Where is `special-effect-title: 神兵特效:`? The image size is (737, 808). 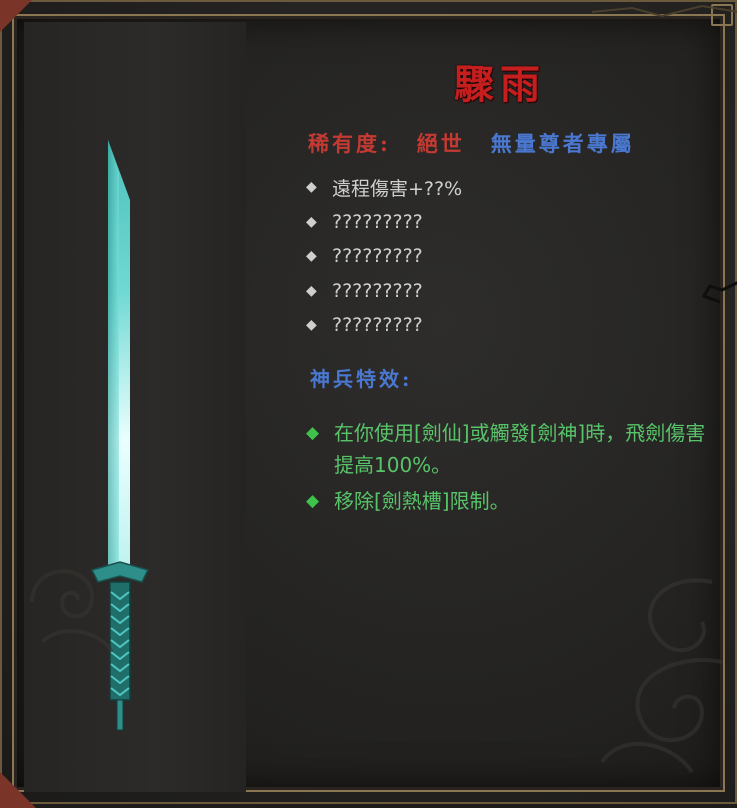 special-effect-title: 神兵特效: is located at coordinates (361, 379).